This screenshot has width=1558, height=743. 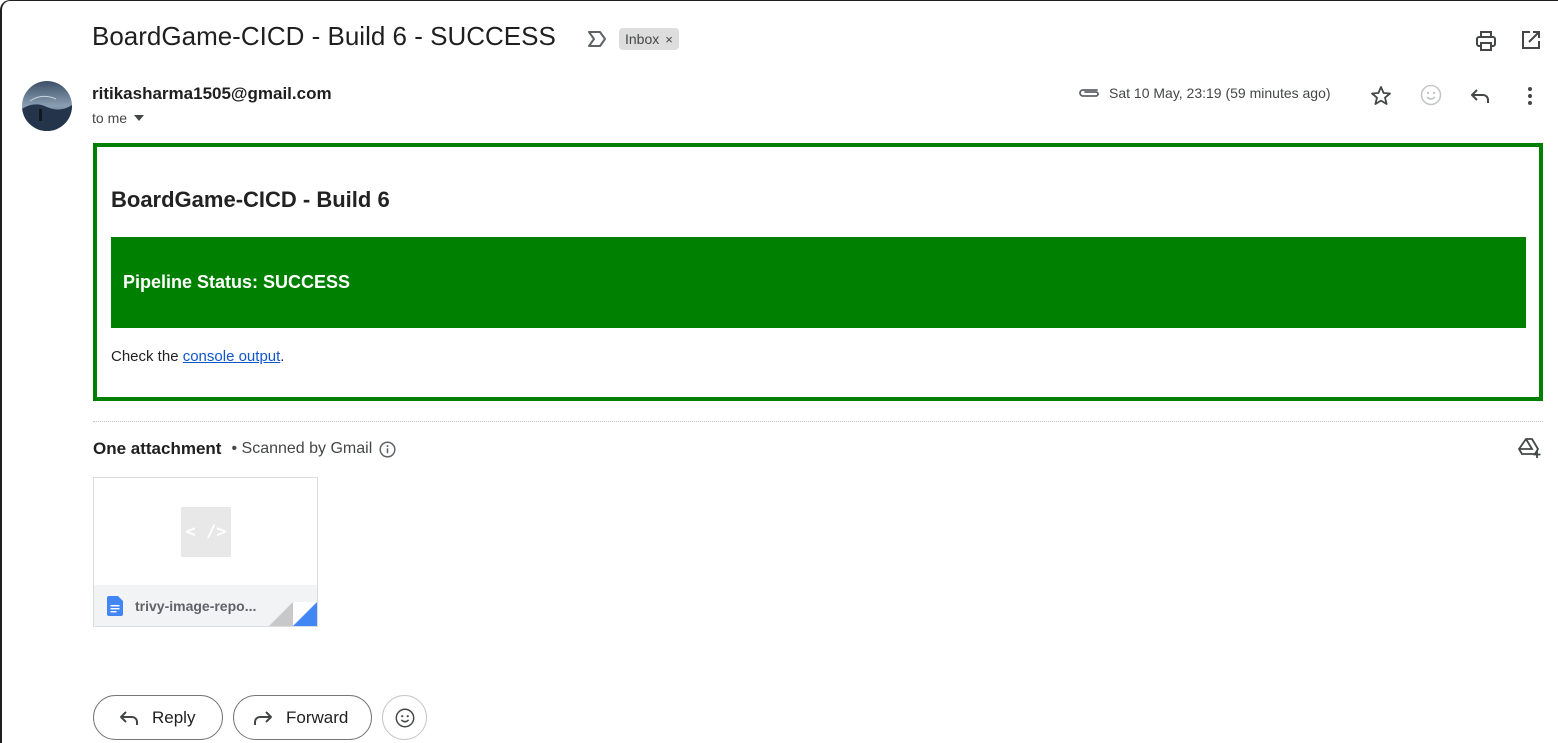 I want to click on attachment-count: One attachment, so click(x=157, y=448).